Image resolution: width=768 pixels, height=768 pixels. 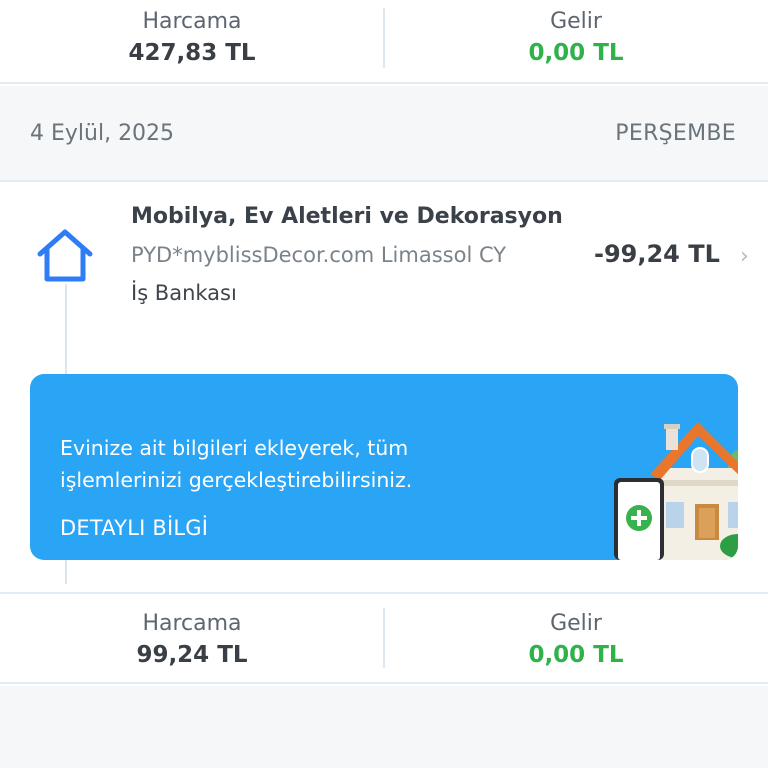 What do you see at coordinates (192, 638) in the screenshot?
I see `expense-summary: Harcama 99,24 TL` at bounding box center [192, 638].